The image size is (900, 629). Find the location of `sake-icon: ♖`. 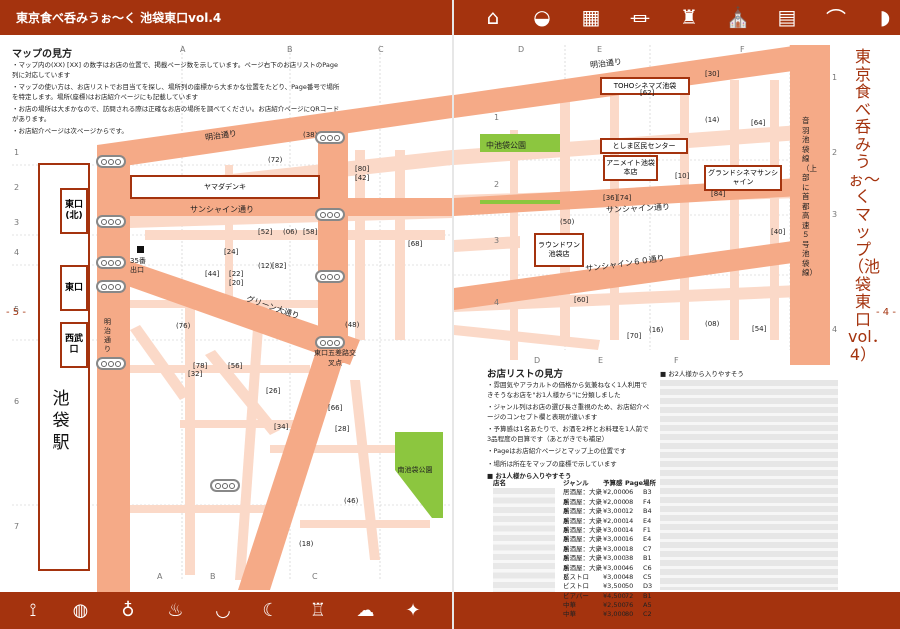

sake-icon: ♖ is located at coordinates (318, 610).